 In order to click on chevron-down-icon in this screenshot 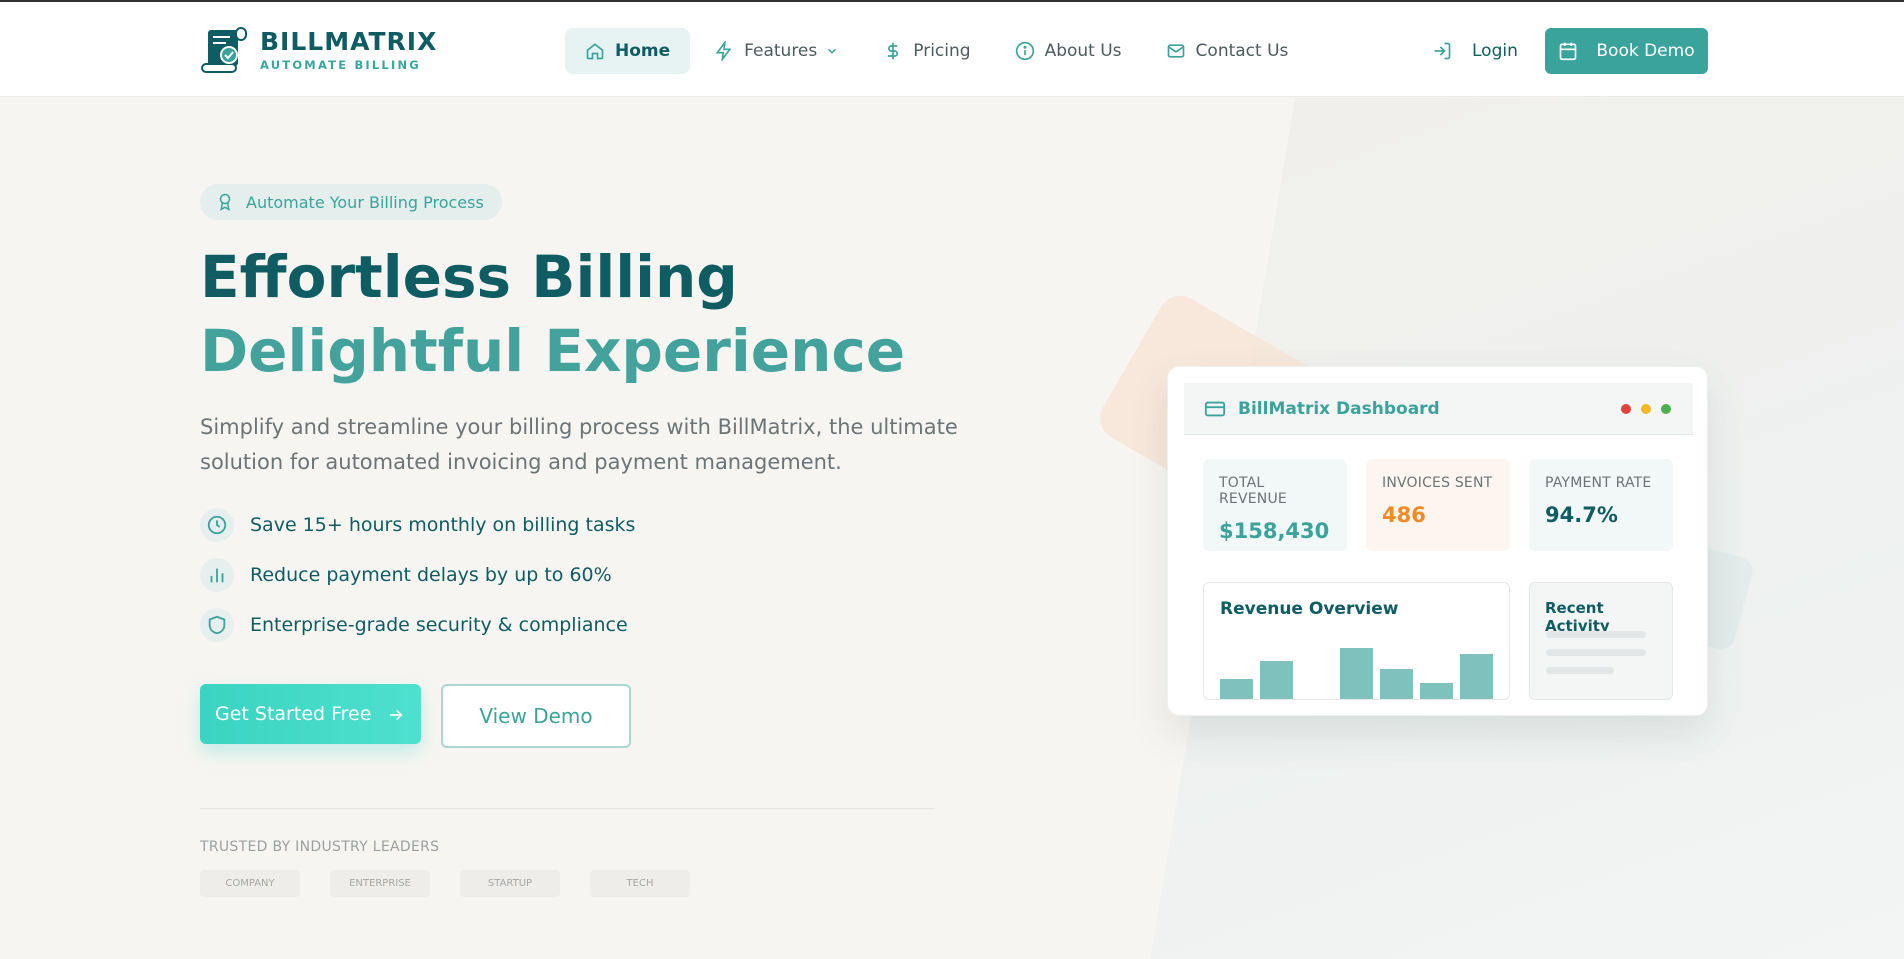, I will do `click(832, 51)`.